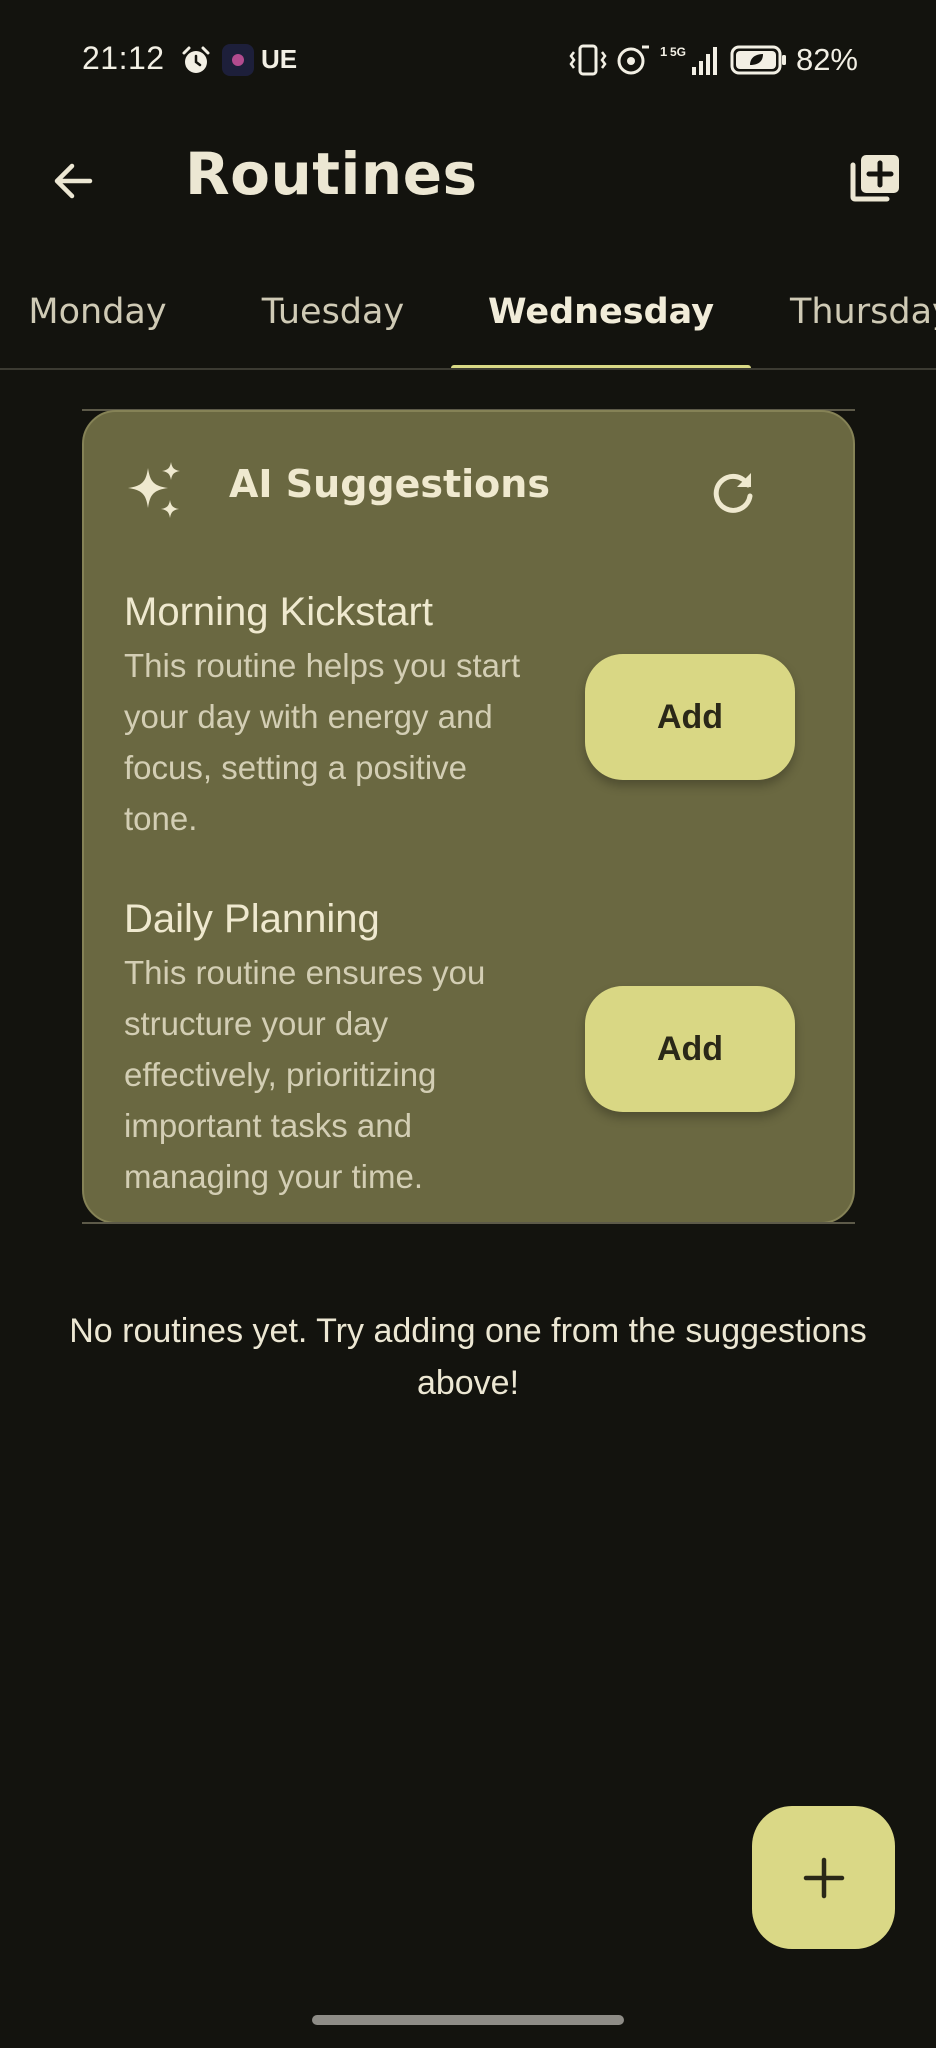  I want to click on library-add-icon, so click(874, 178).